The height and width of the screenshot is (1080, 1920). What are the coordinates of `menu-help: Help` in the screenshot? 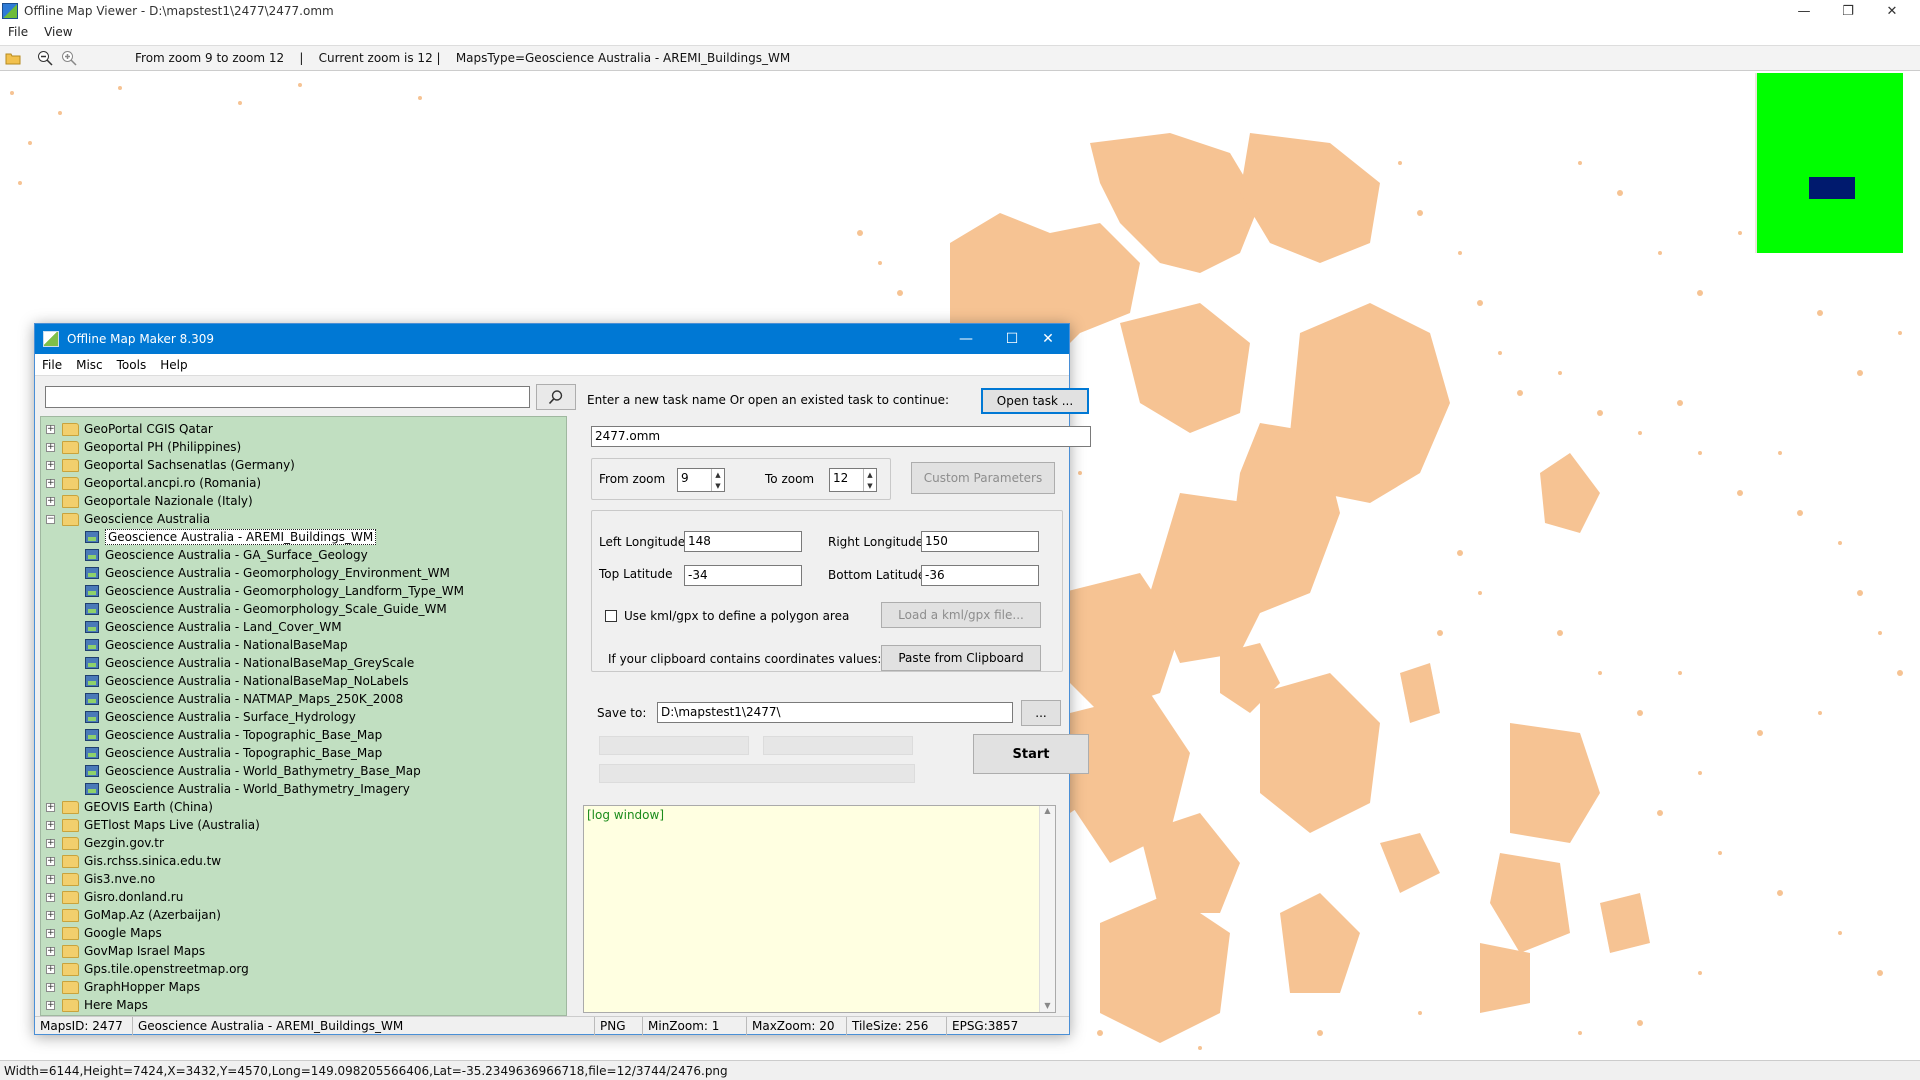 It's located at (173, 365).